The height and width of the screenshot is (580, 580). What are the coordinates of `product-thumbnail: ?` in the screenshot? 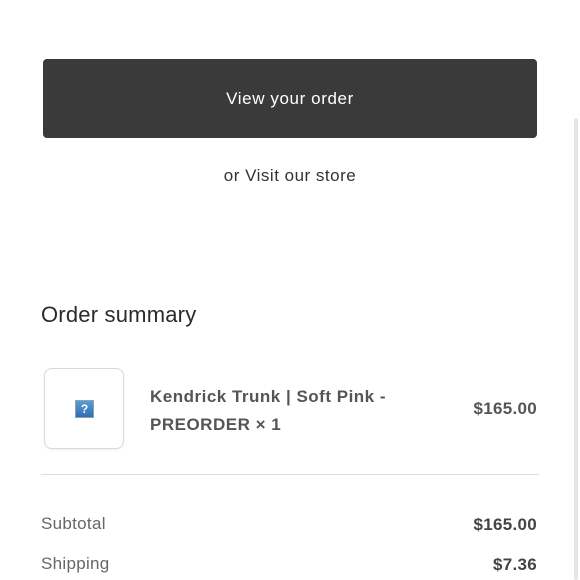 It's located at (84, 408).